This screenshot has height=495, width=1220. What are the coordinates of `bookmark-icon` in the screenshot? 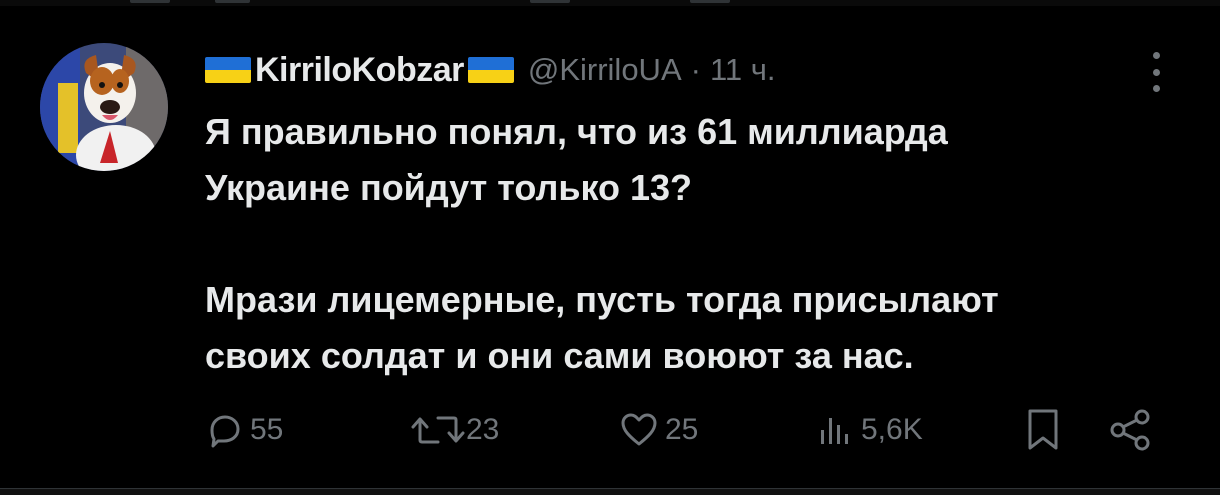 It's located at (1043, 429).